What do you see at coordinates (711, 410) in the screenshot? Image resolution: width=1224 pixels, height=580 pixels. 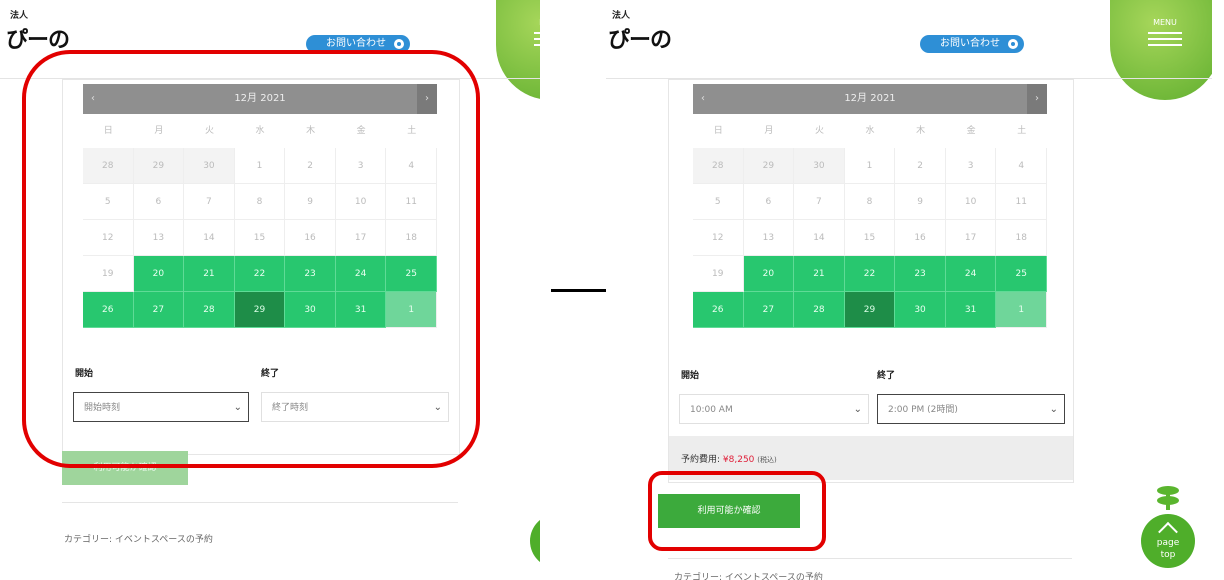 I see `start-time-value: 10:00 AM` at bounding box center [711, 410].